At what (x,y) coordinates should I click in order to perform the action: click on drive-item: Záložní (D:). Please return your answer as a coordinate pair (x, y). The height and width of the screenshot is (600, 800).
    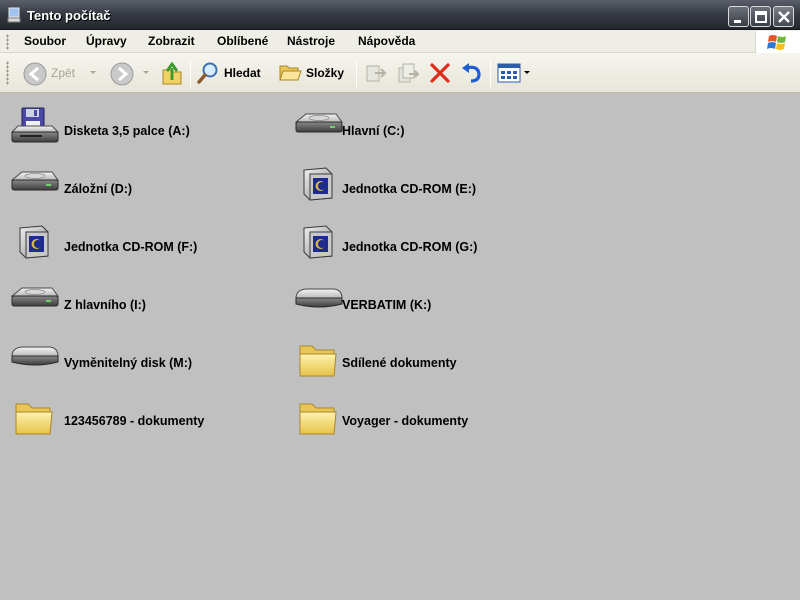
    Looking at the image, I should click on (135, 181).